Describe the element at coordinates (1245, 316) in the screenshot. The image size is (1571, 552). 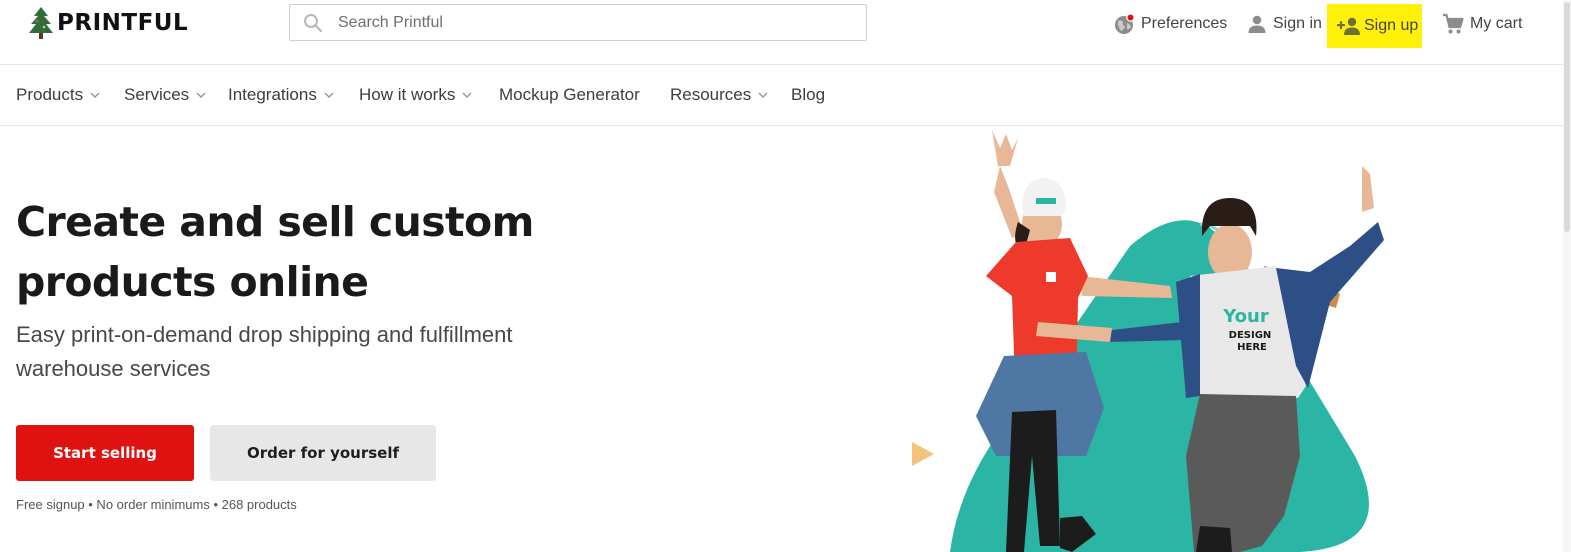
I see `shirt-print-line-1: Your` at that location.